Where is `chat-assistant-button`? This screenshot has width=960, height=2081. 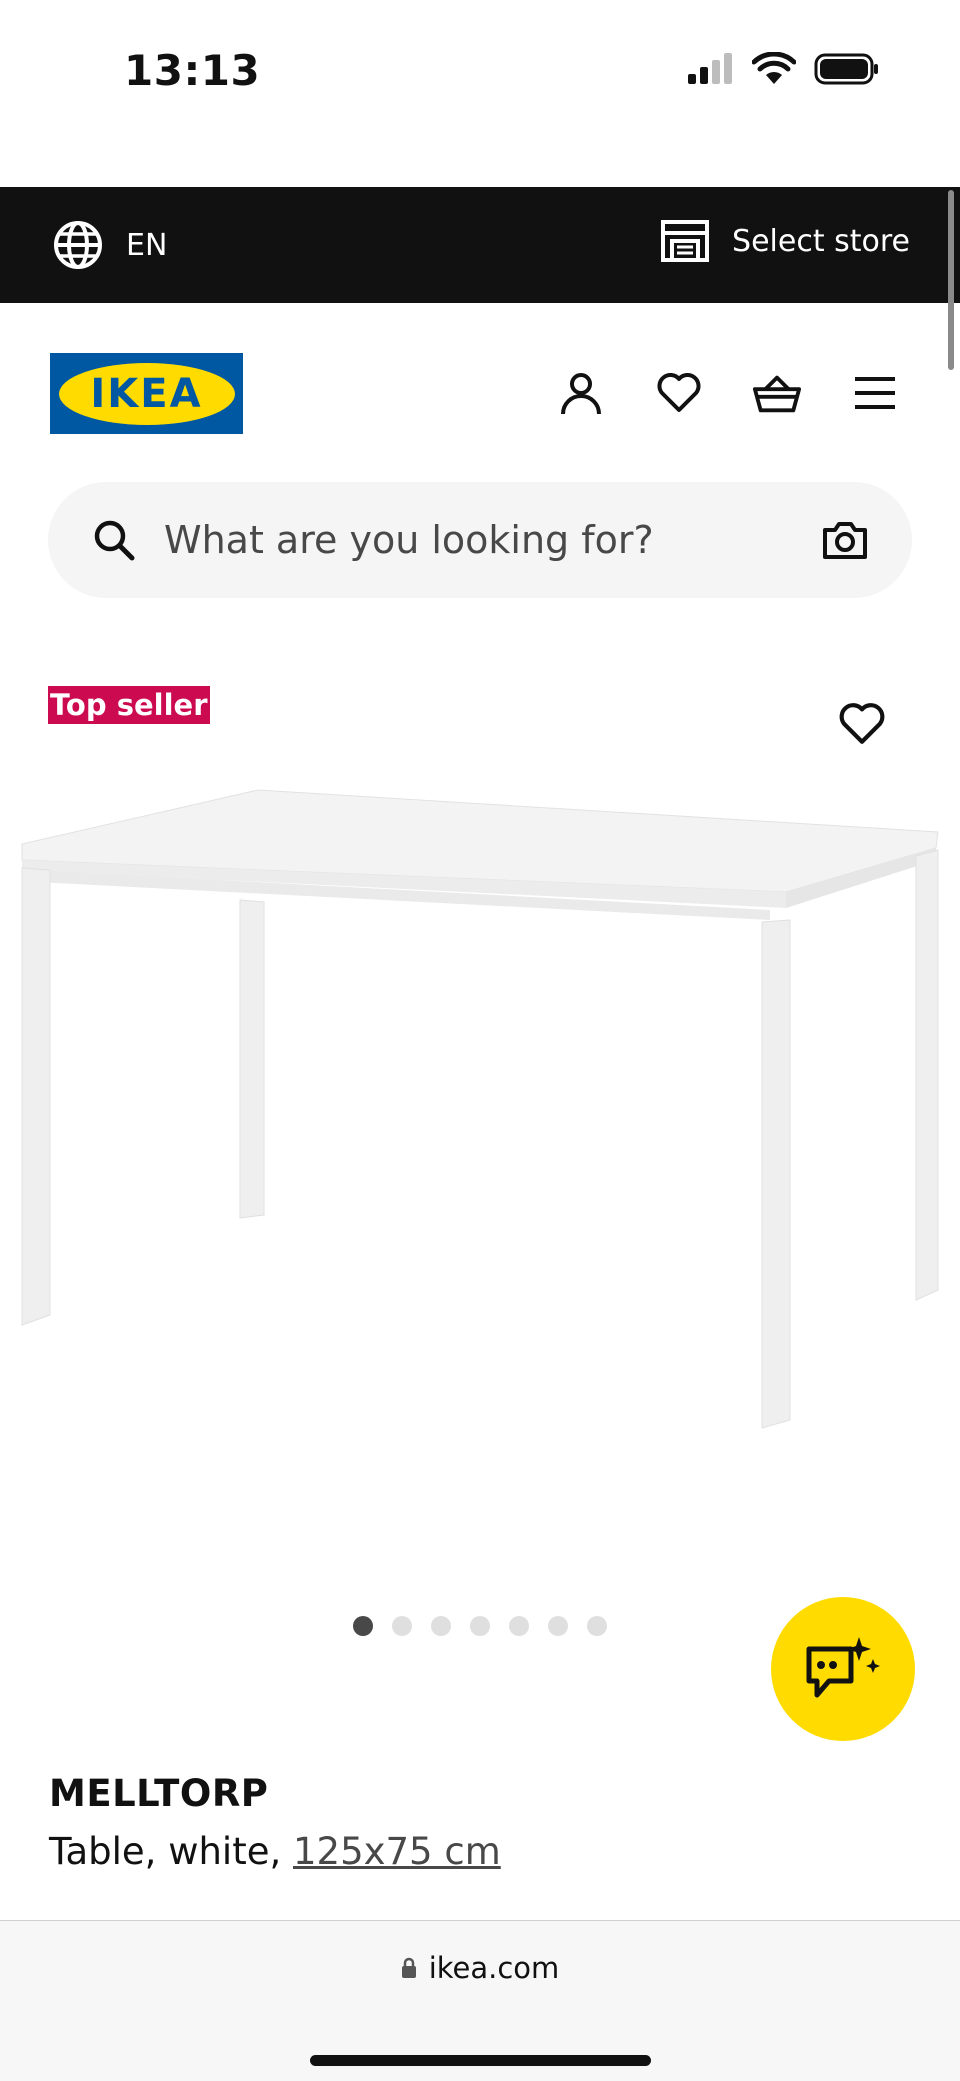
chat-assistant-button is located at coordinates (843, 1669).